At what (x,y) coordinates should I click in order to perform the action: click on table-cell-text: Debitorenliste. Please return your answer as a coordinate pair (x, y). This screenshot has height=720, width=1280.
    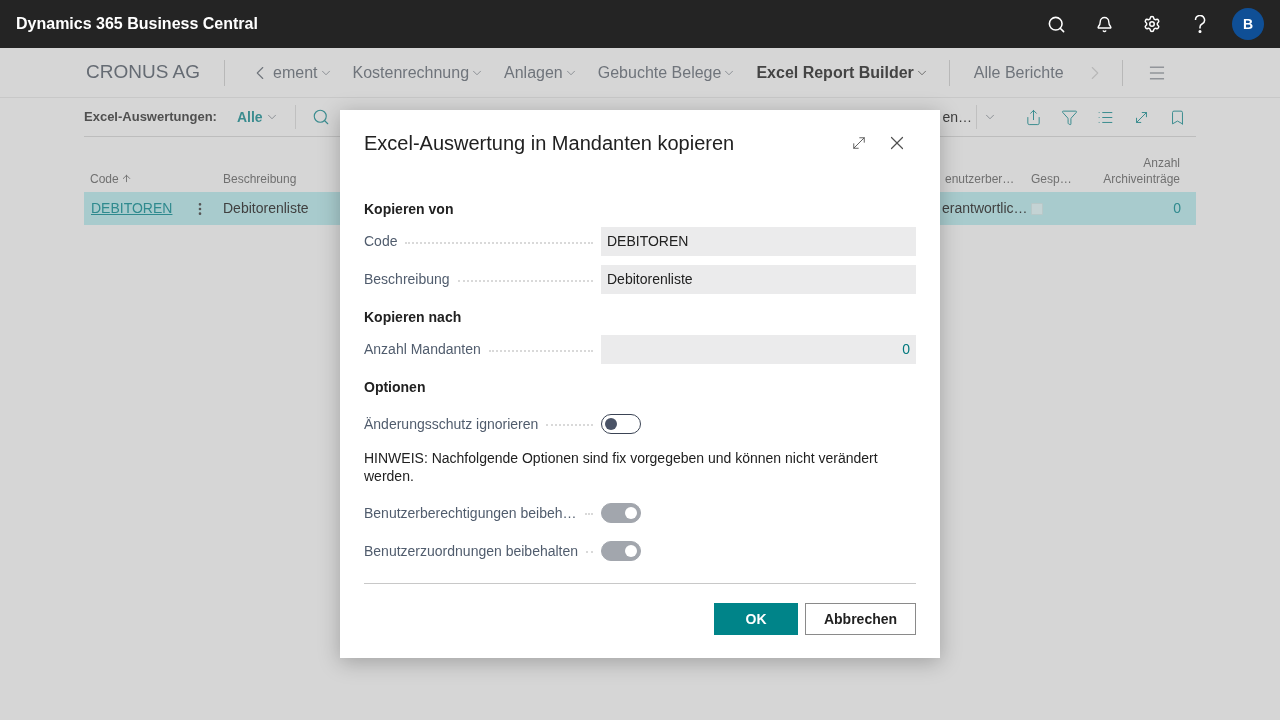
    Looking at the image, I should click on (266, 208).